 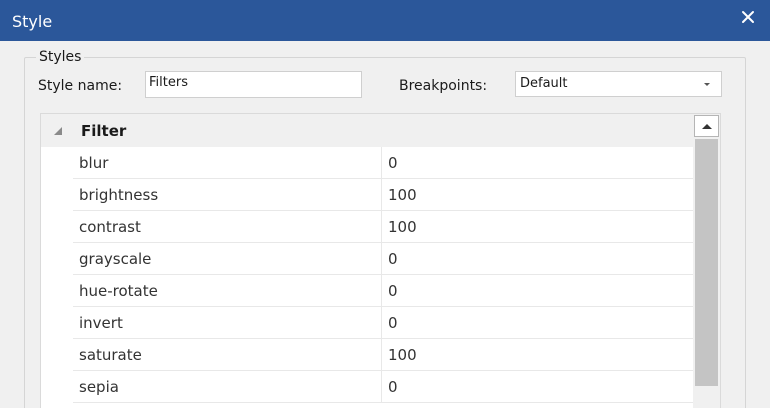 What do you see at coordinates (168, 82) in the screenshot?
I see `style-name-value: Filters` at bounding box center [168, 82].